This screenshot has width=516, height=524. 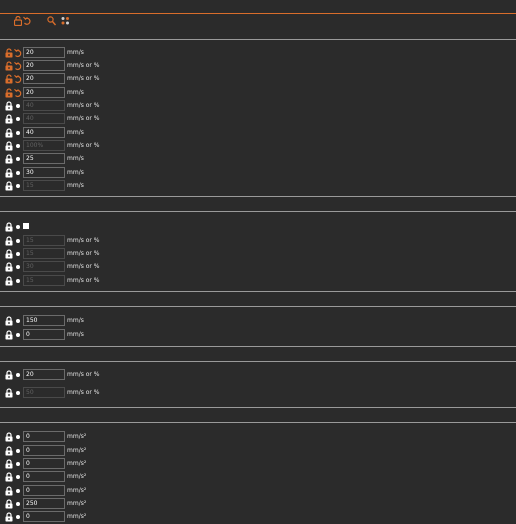 I want to click on value-input: 150, so click(x=44, y=320).